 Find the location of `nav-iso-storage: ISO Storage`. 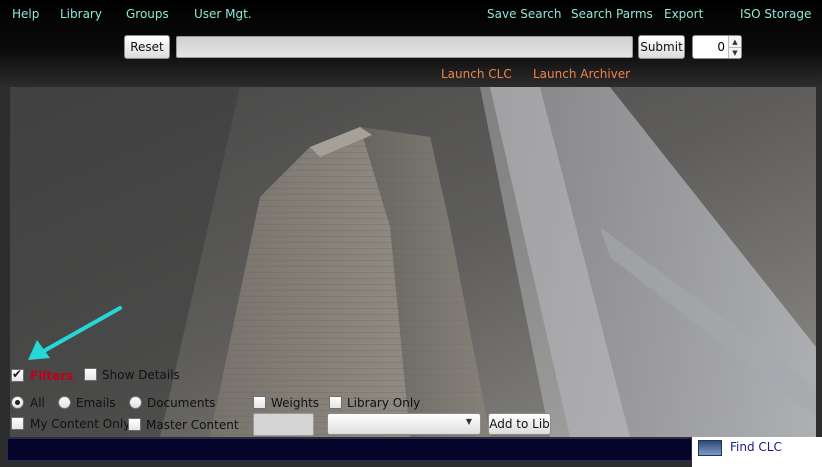

nav-iso-storage: ISO Storage is located at coordinates (775, 14).